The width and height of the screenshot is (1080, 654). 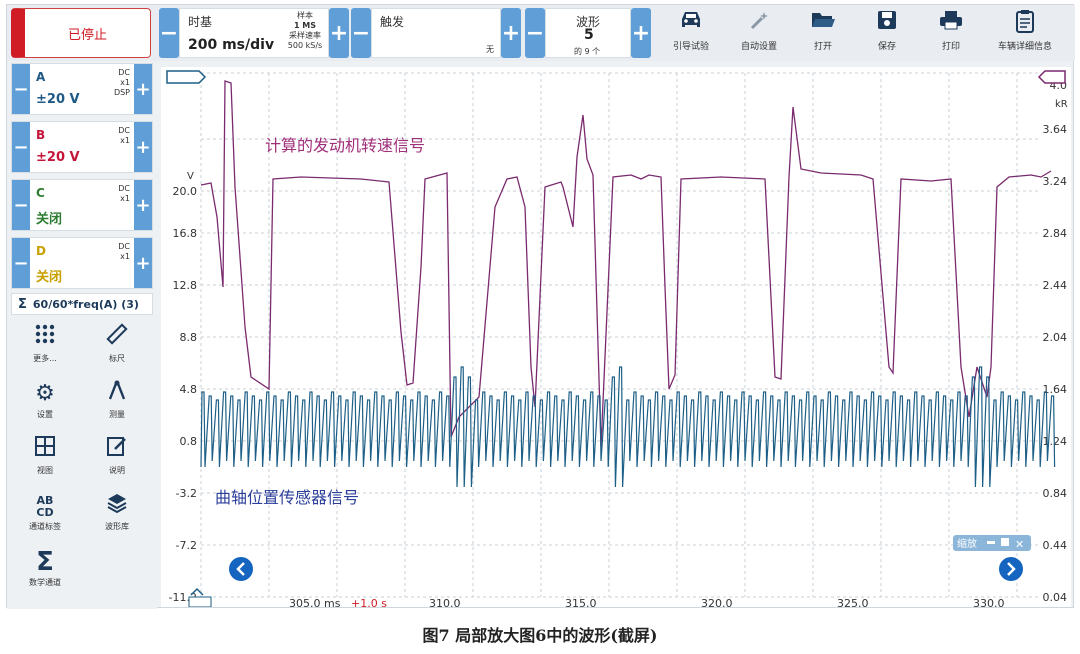 I want to click on print-icon, so click(x=951, y=24).